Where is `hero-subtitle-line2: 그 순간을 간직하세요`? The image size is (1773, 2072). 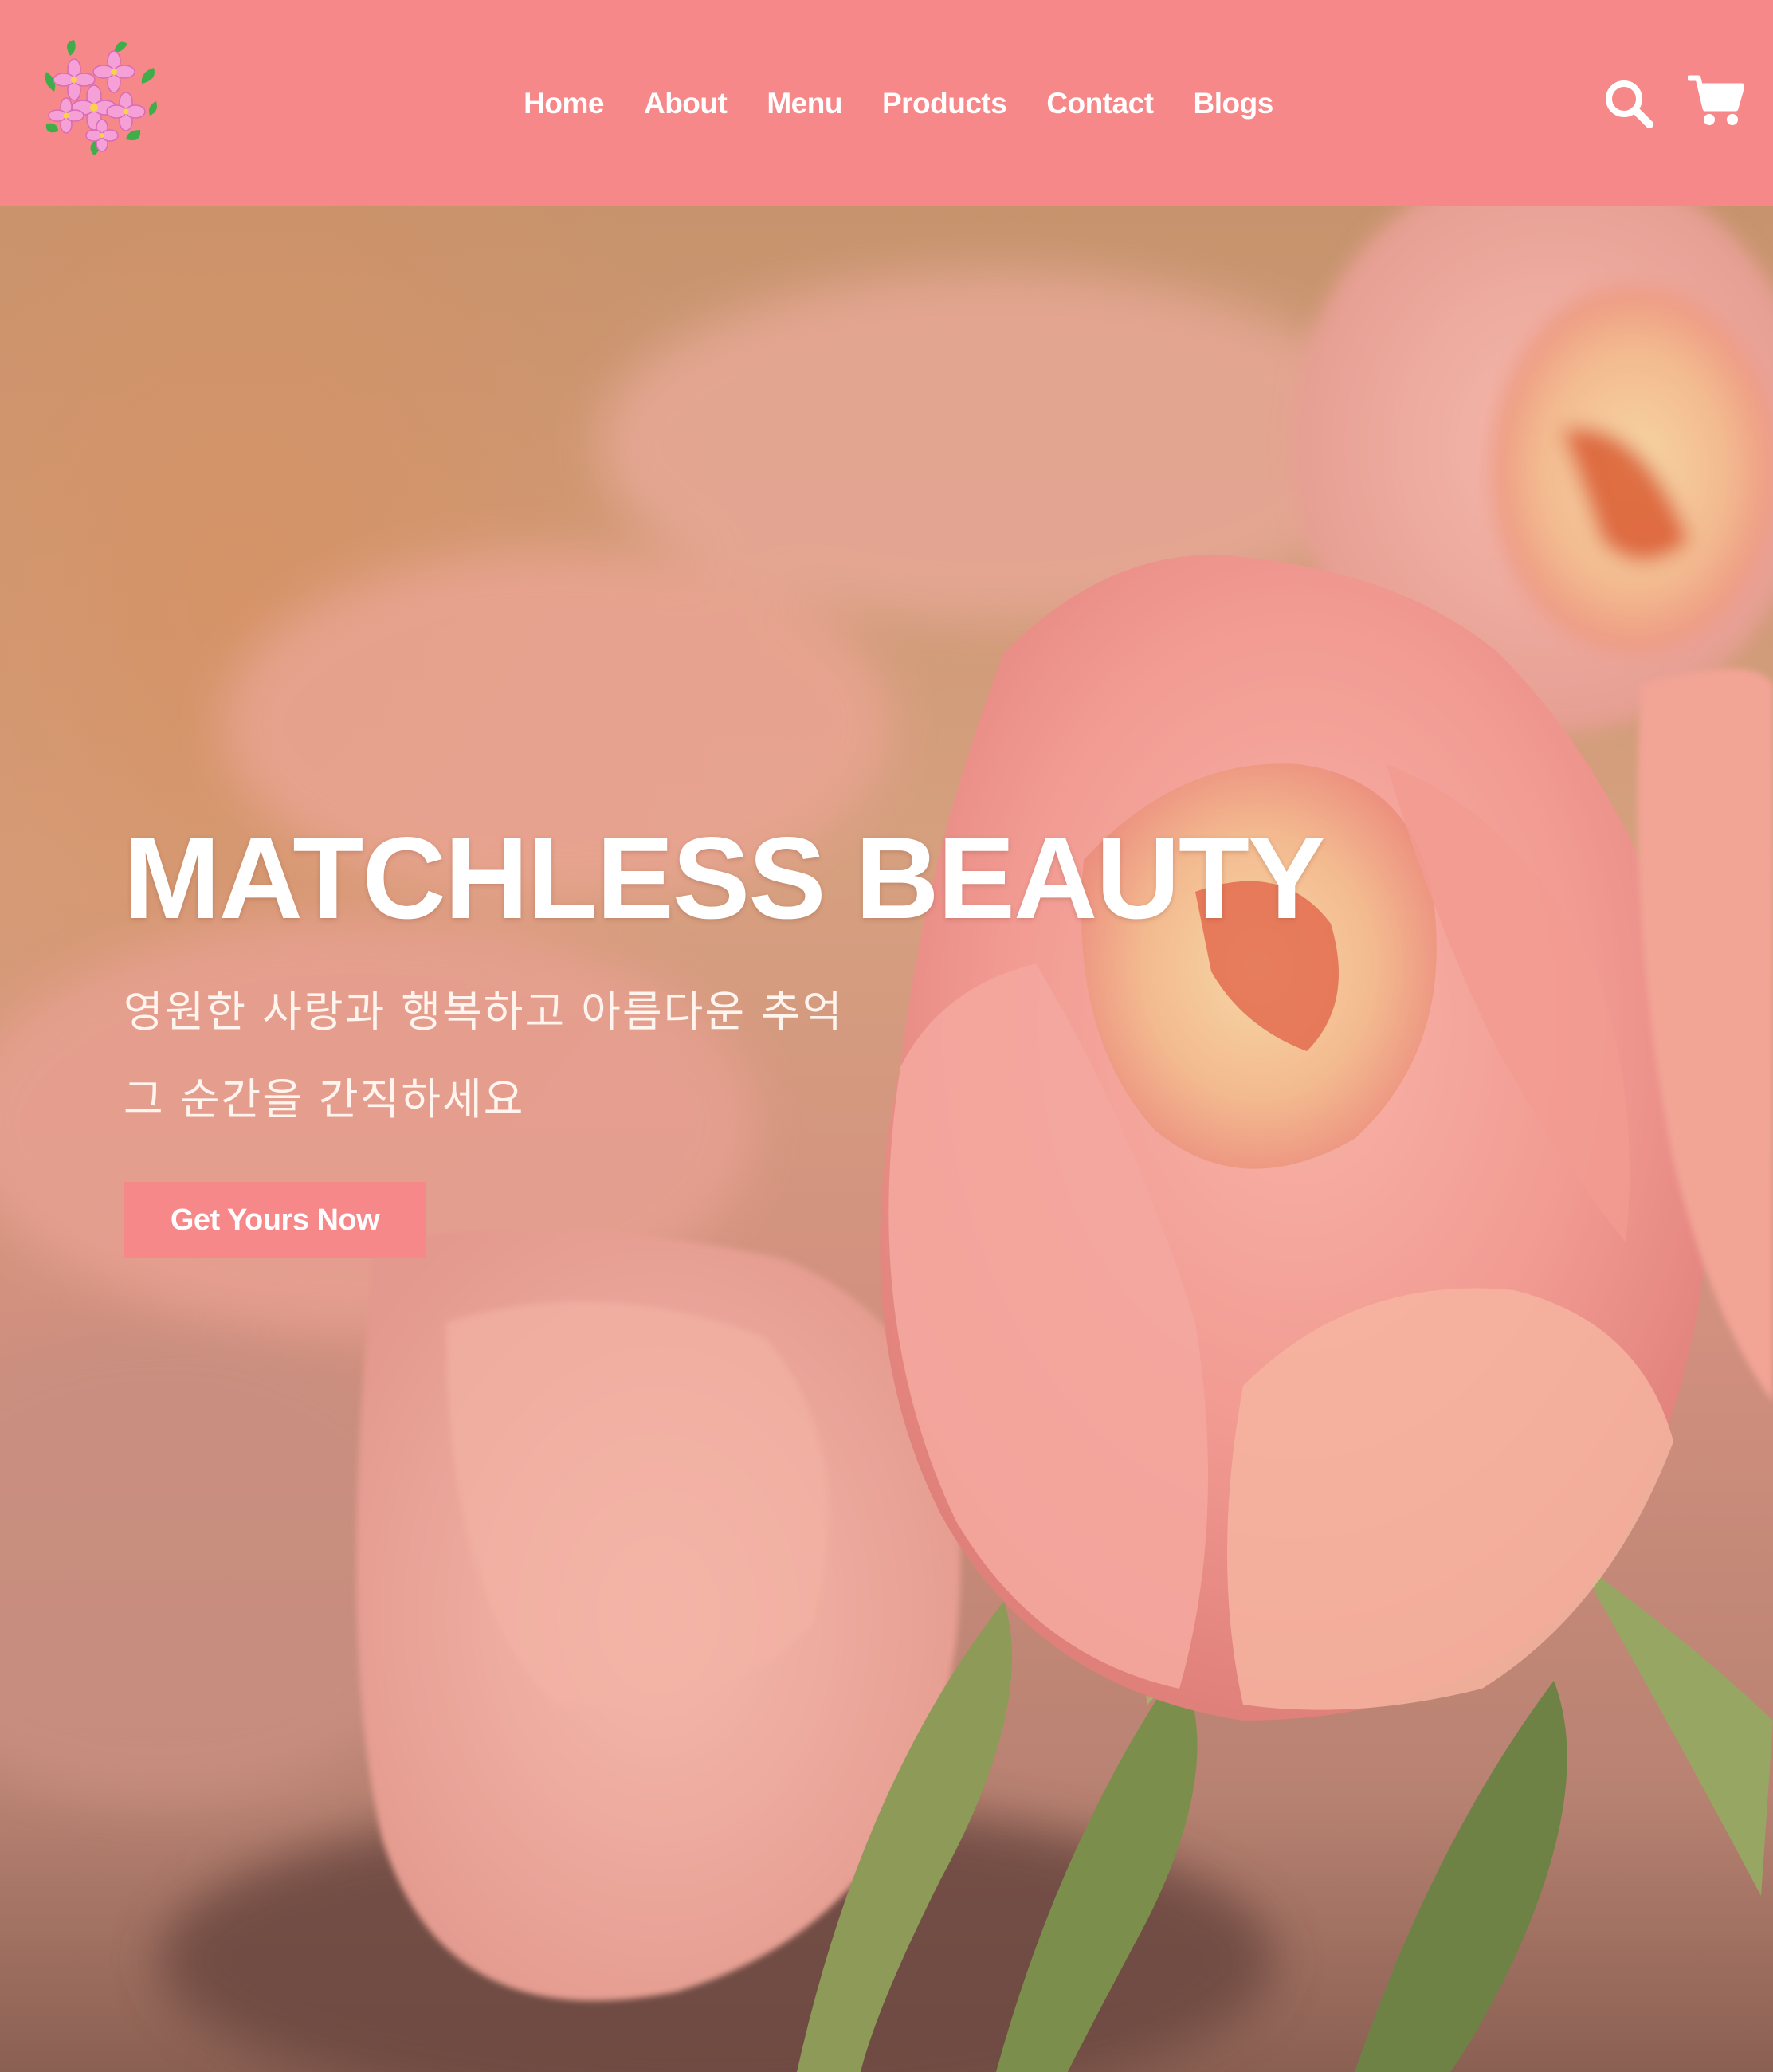
hero-subtitle-line2: 그 순간을 간직하세요 is located at coordinates (324, 1099).